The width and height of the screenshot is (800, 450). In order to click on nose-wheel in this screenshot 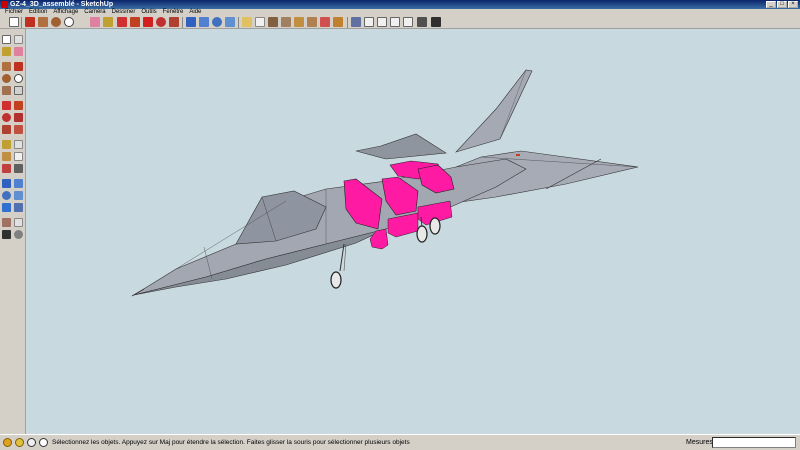, I will do `click(336, 280)`.